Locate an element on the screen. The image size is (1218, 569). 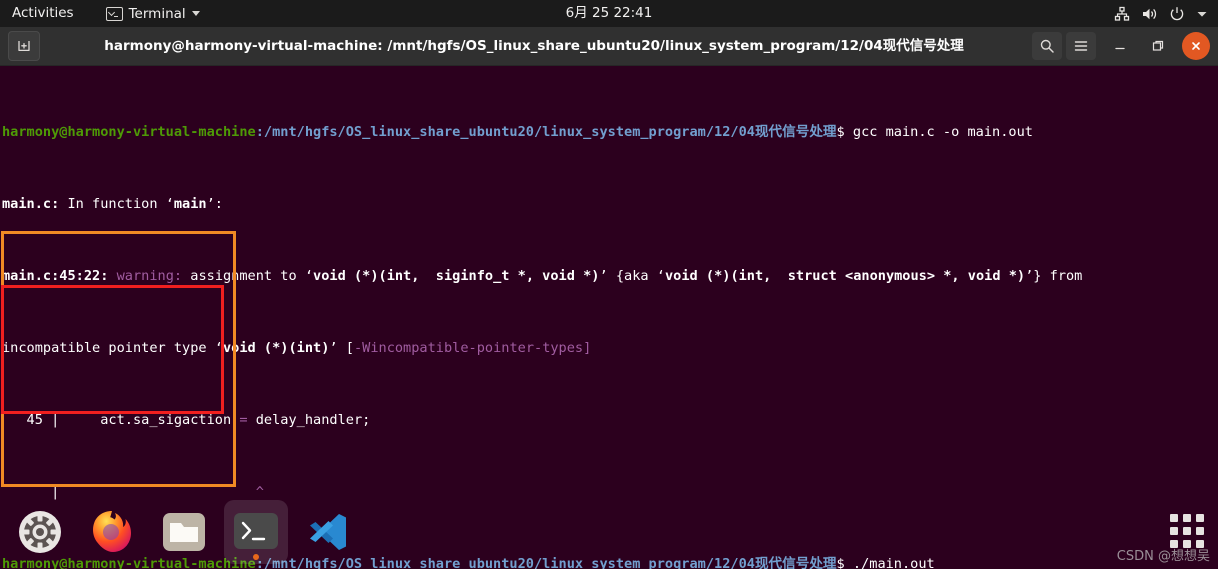
gcc-source-code-b: delay_handler; is located at coordinates (309, 420).